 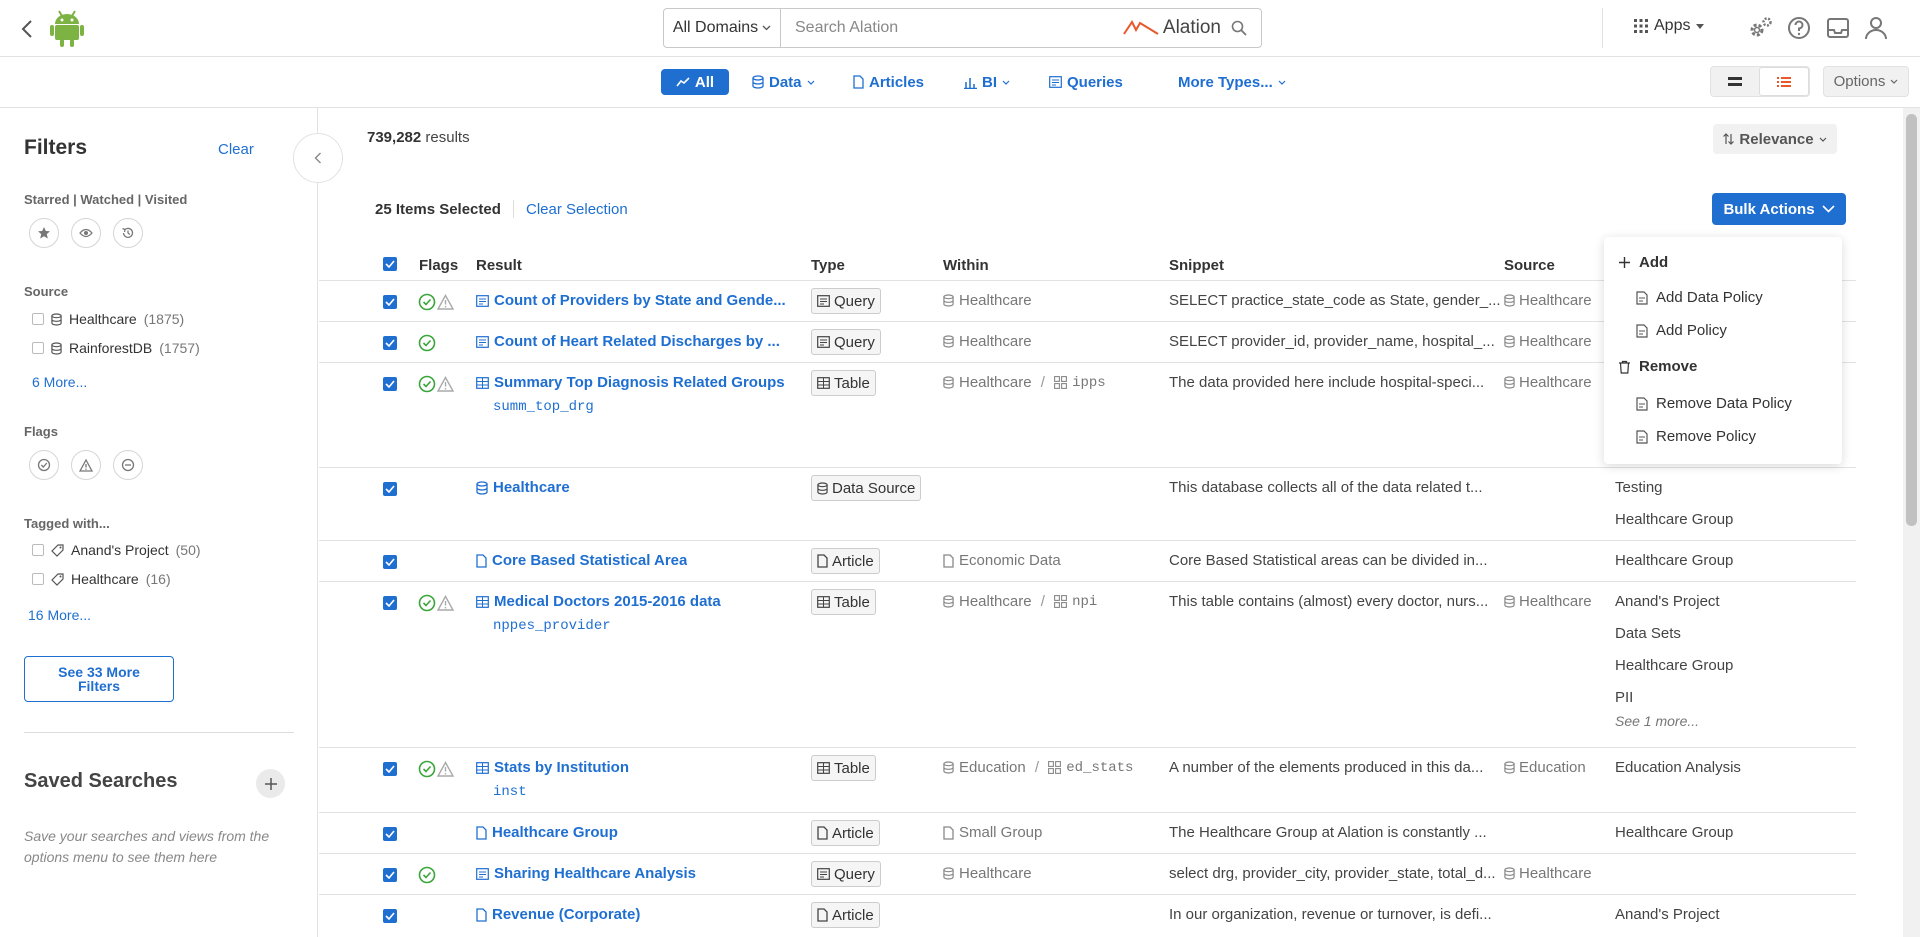 I want to click on add-policy-item: Add Policy, so click(x=1681, y=330).